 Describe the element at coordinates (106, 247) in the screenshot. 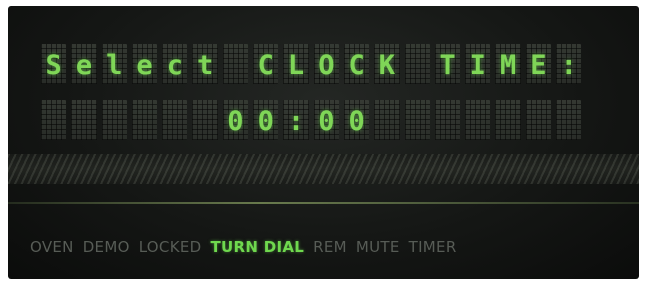

I see `status-demo: DEMO` at that location.